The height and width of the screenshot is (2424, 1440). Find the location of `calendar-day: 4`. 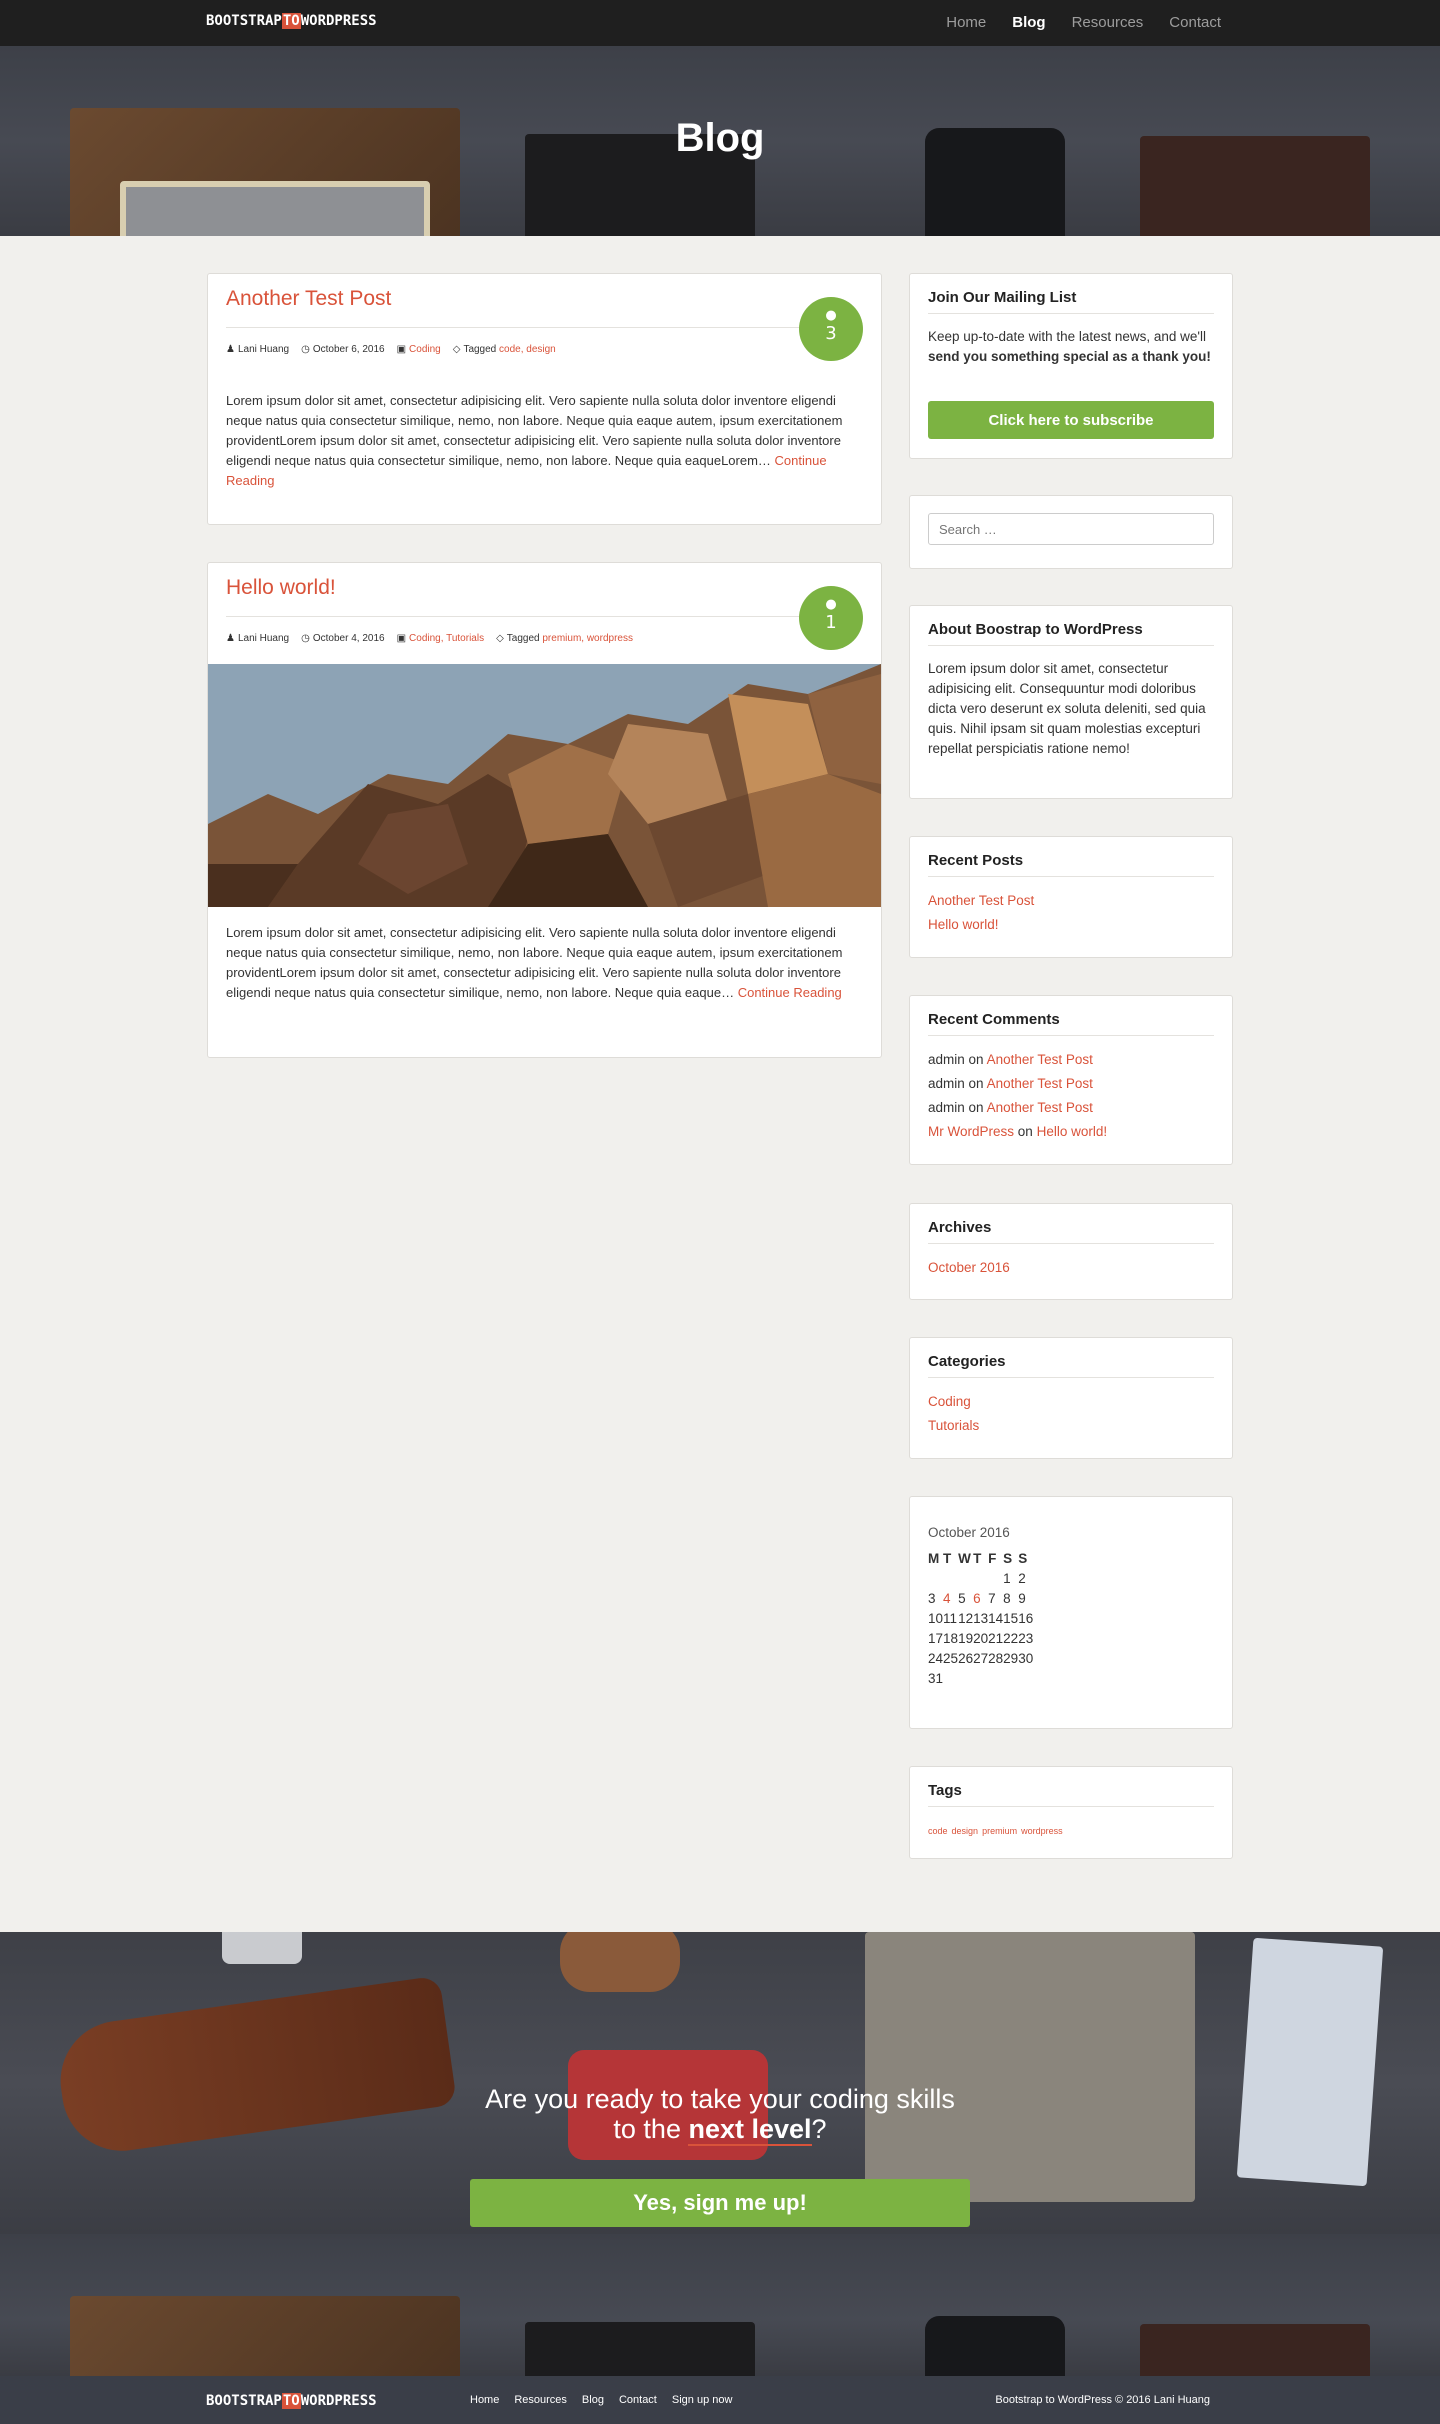

calendar-day: 4 is located at coordinates (950, 1599).